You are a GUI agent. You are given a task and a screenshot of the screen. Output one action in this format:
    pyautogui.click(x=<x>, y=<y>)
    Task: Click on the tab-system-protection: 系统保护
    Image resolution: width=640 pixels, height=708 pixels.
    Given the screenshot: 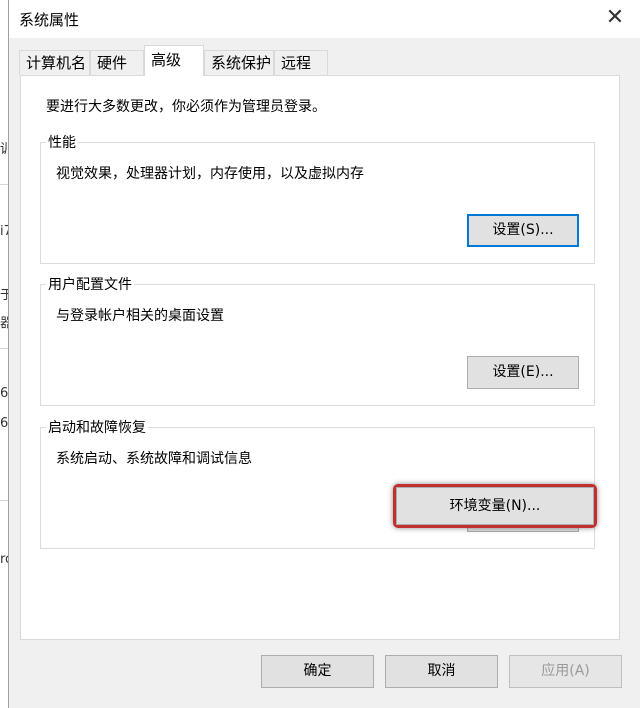 What is the action you would take?
    pyautogui.click(x=239, y=62)
    